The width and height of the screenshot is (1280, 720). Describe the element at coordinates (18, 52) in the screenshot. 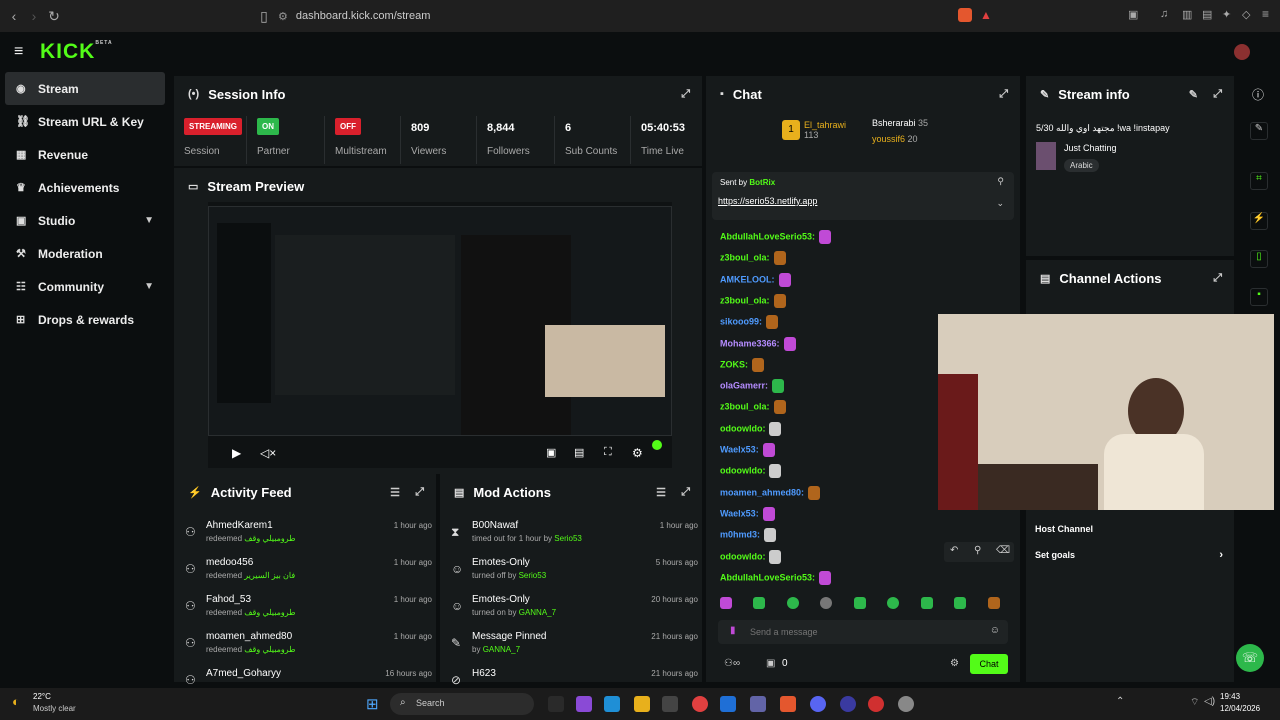

I see `hamburger-icon: ≡` at that location.